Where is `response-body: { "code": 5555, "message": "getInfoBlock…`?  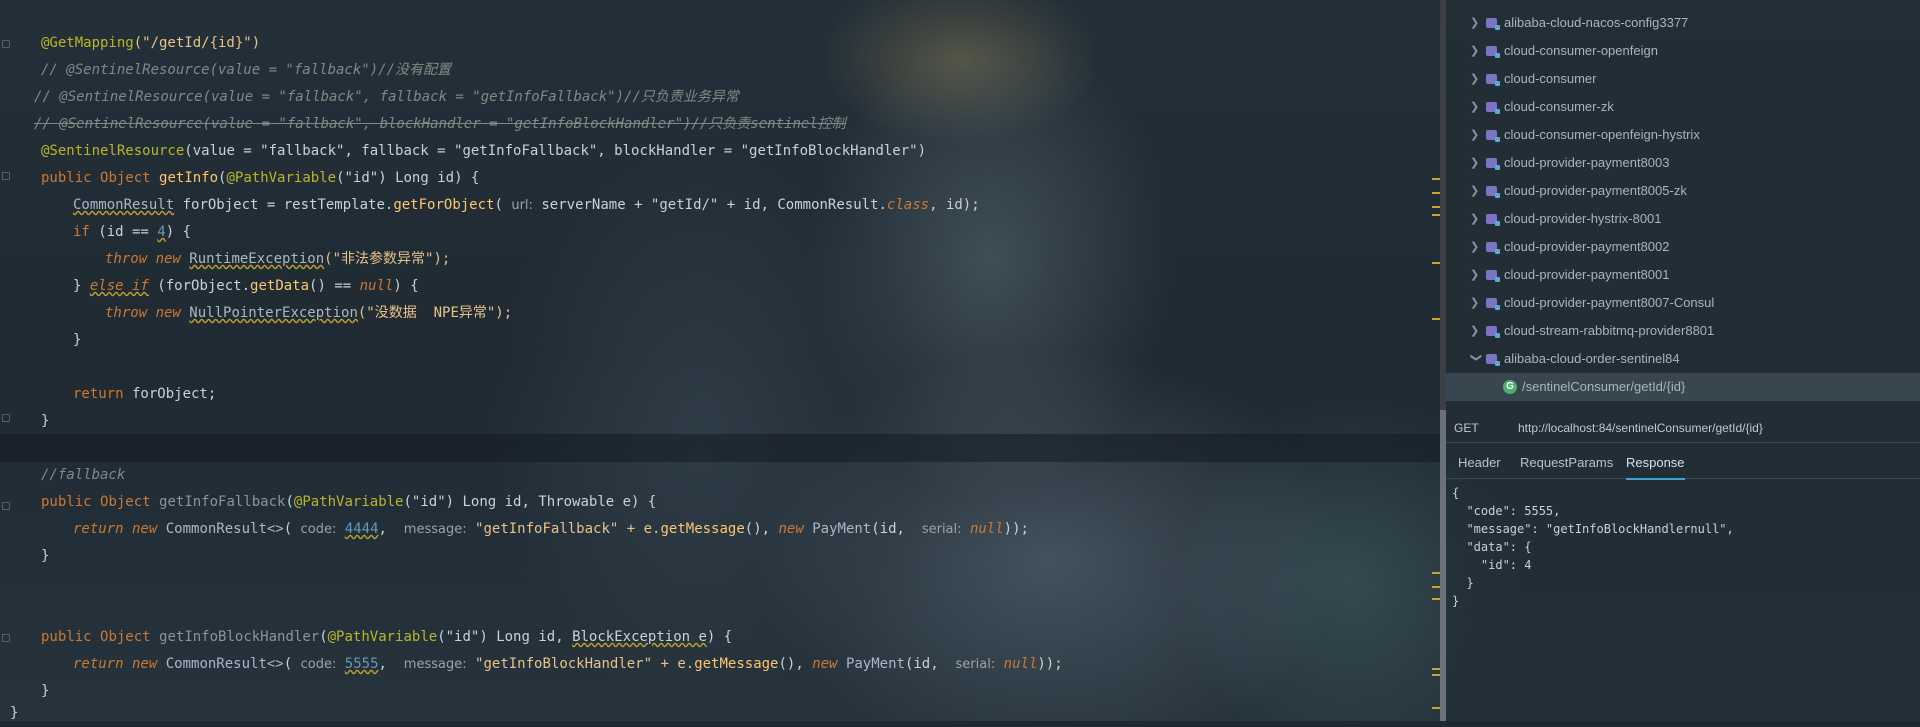
response-body: { "code": 5555, "message": "getInfoBlock… is located at coordinates (1593, 547).